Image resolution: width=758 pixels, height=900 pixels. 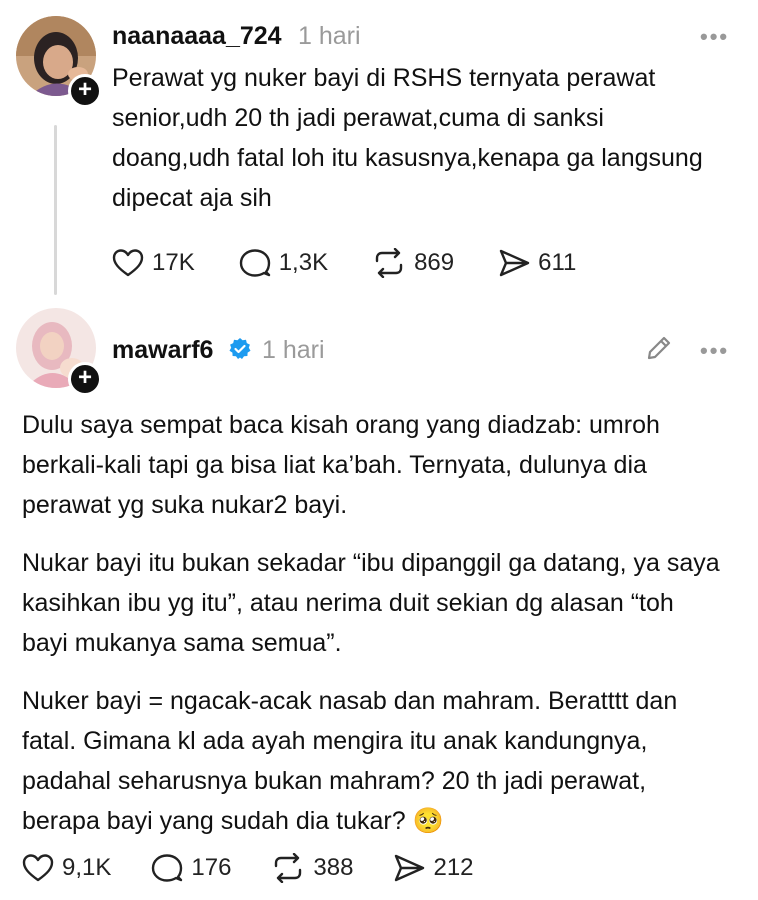 I want to click on reply-button: 176, so click(x=191, y=868).